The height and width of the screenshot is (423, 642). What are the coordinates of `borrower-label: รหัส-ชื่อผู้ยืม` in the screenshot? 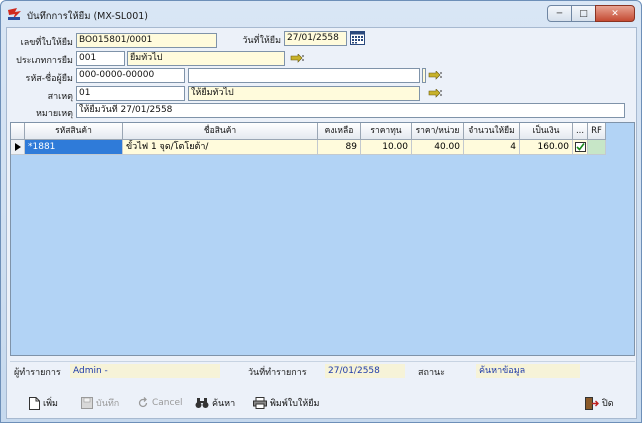 It's located at (49, 79).